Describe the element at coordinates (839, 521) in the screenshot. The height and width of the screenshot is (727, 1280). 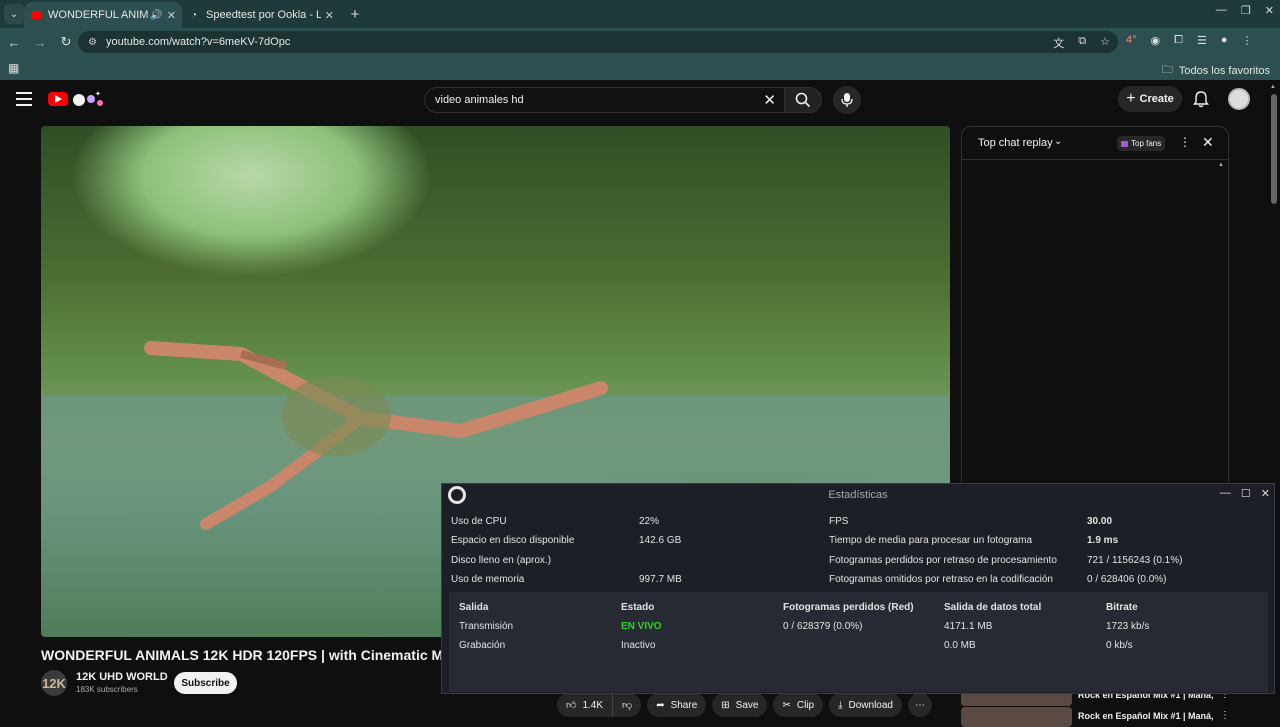
I see `stat-label: FPS` at that location.